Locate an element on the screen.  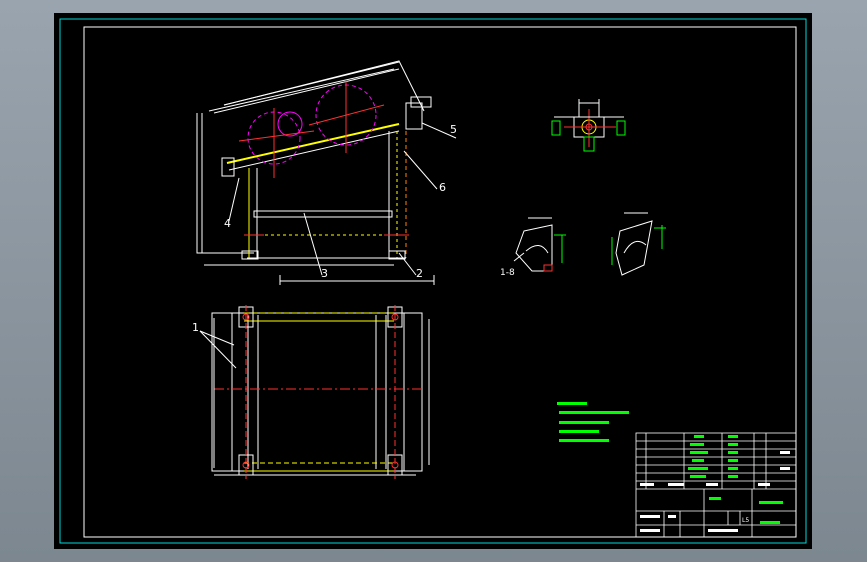
technical-notes is located at coordinates (593, 422).